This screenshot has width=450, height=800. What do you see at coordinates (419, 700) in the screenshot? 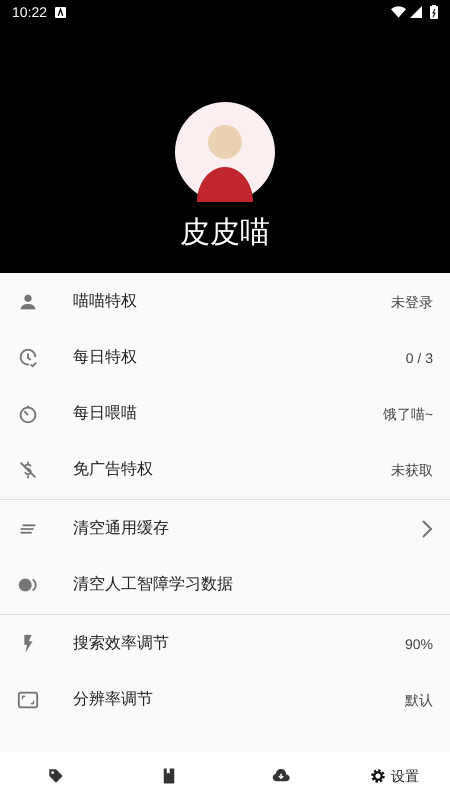
I see `row-value: 默认` at bounding box center [419, 700].